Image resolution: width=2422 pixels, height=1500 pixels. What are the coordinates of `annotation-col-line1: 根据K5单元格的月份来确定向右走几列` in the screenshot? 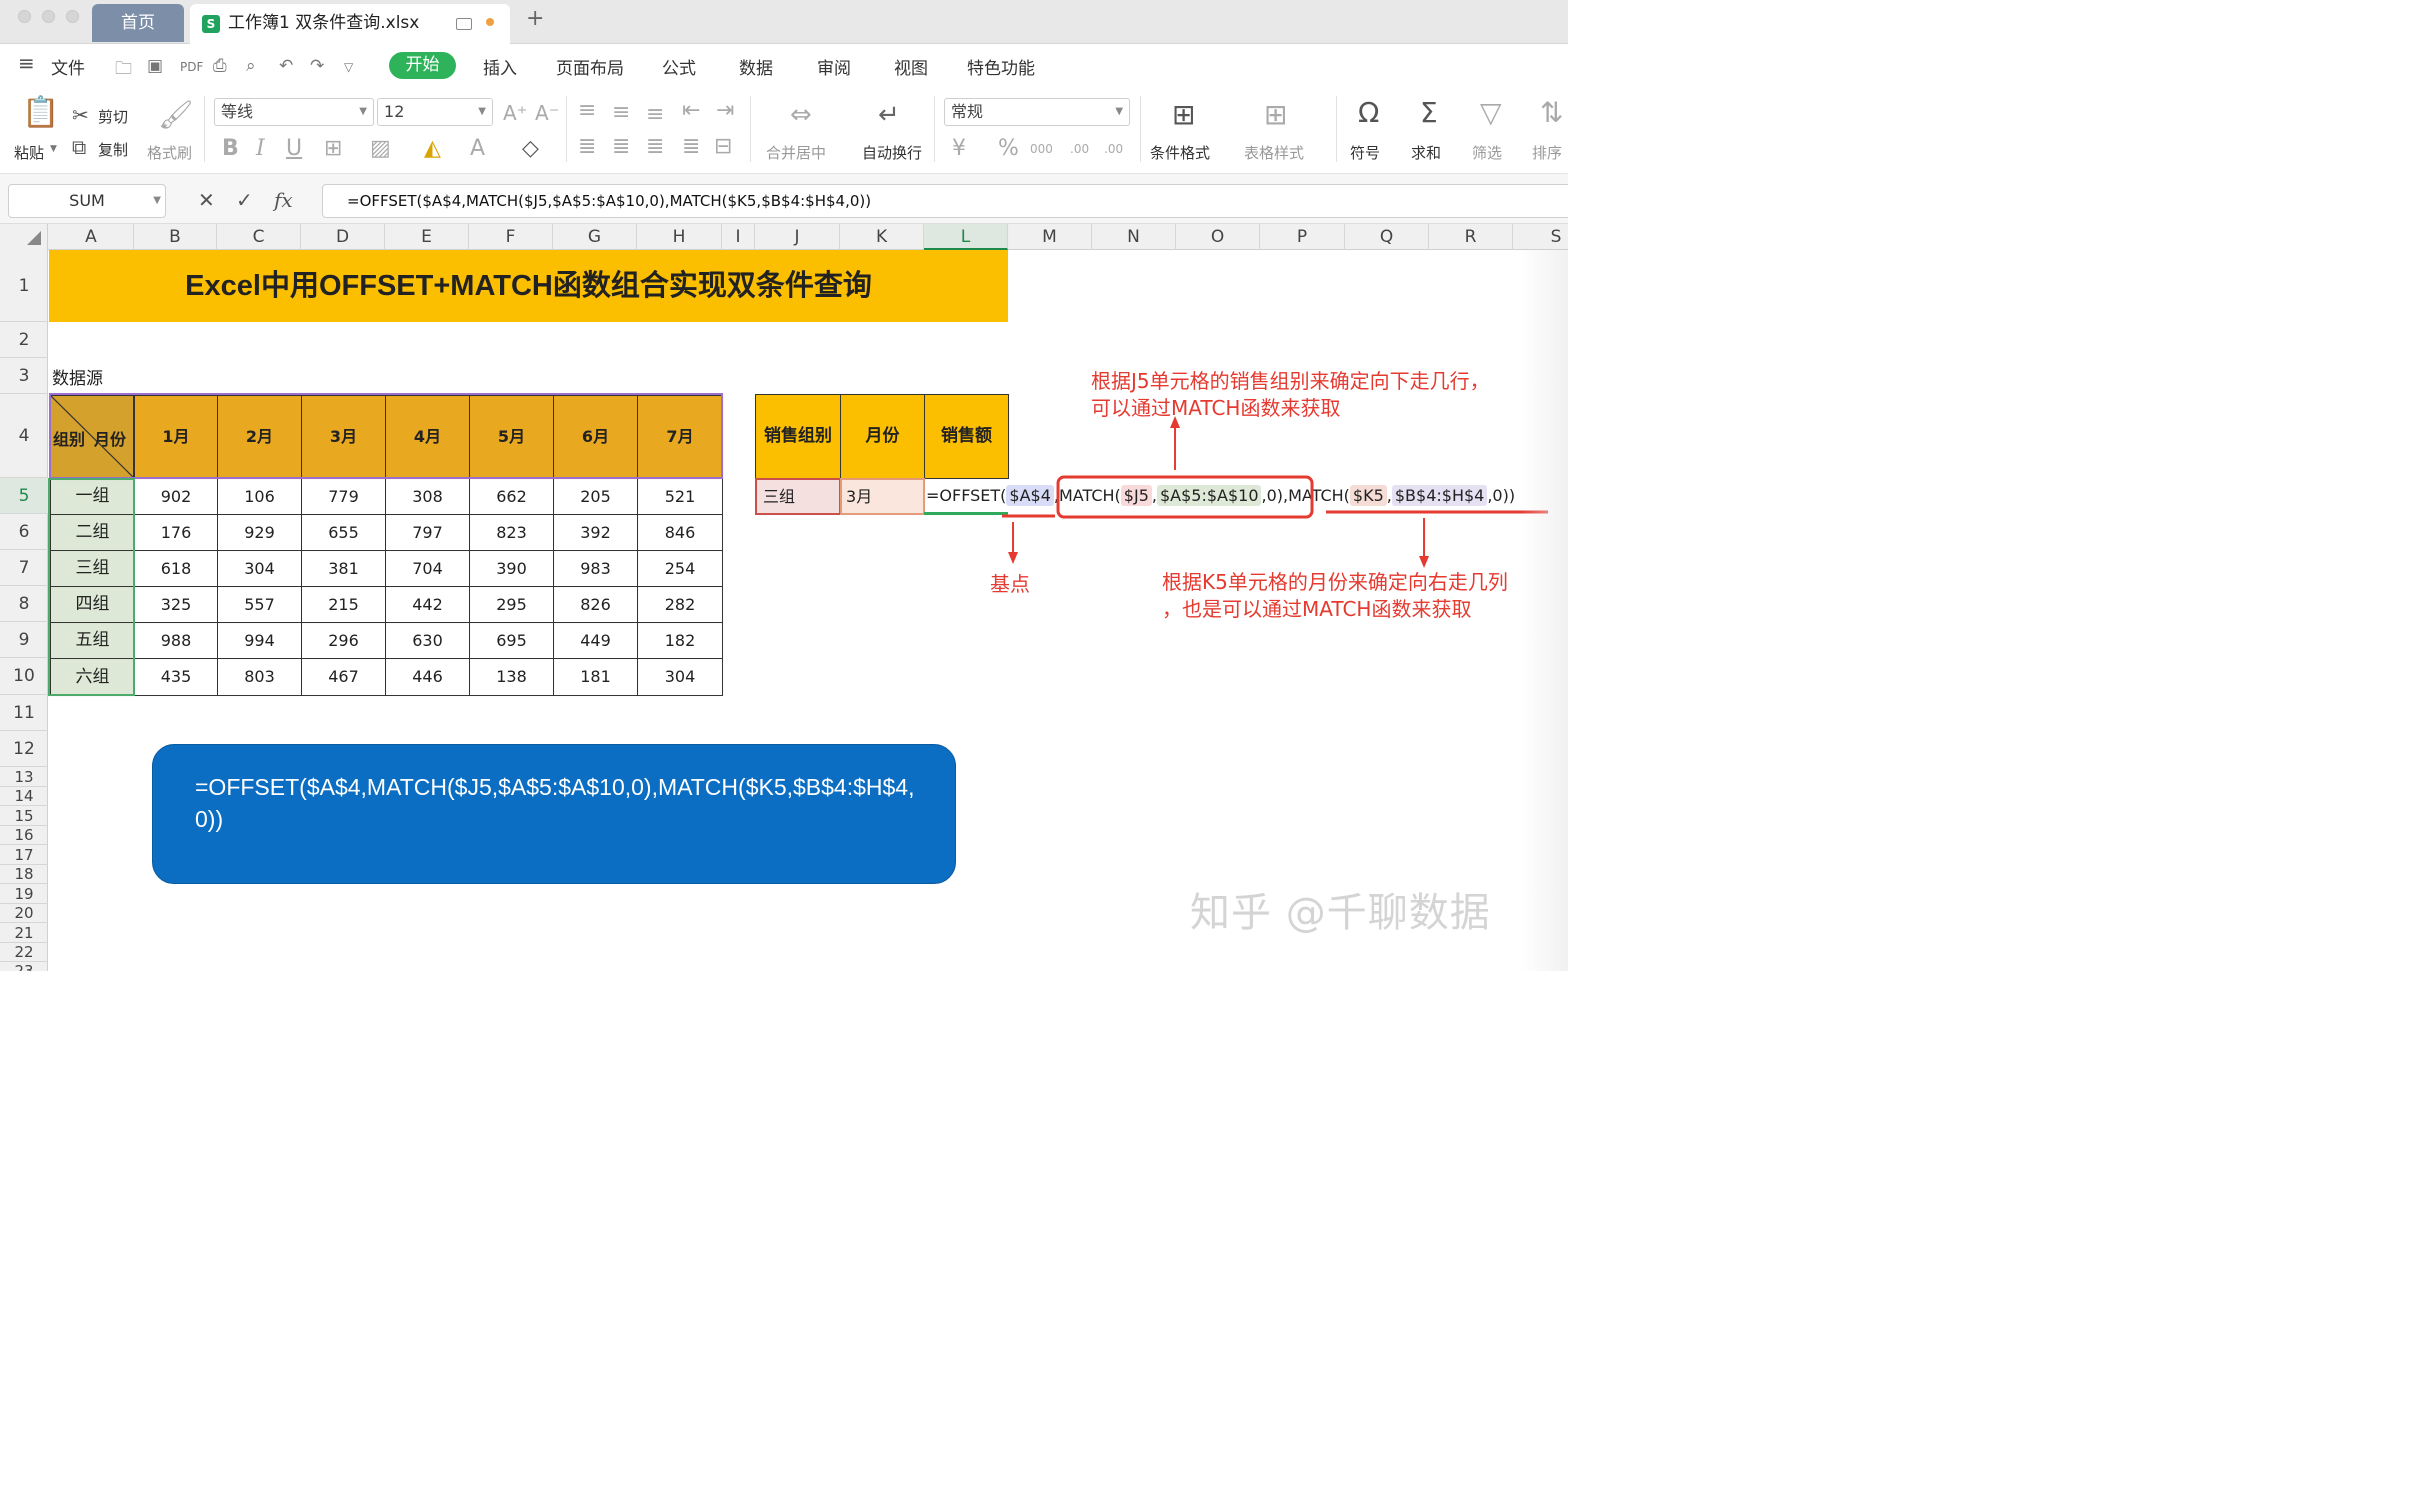 It's located at (1335, 582).